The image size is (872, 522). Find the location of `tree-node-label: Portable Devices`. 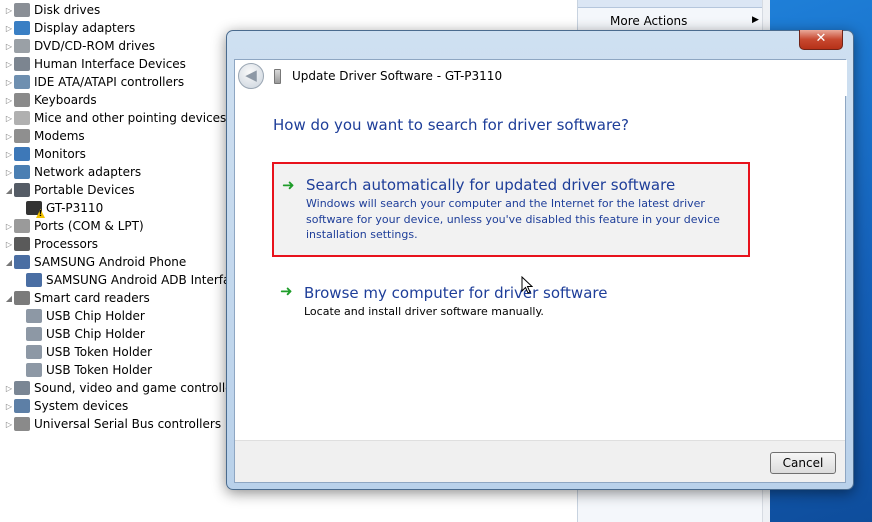

tree-node-label: Portable Devices is located at coordinates (84, 190).